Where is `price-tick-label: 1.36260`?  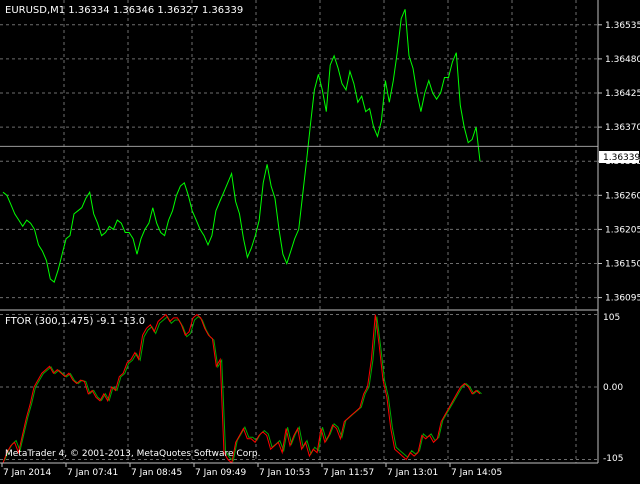 price-tick-label: 1.36260 is located at coordinates (622, 196).